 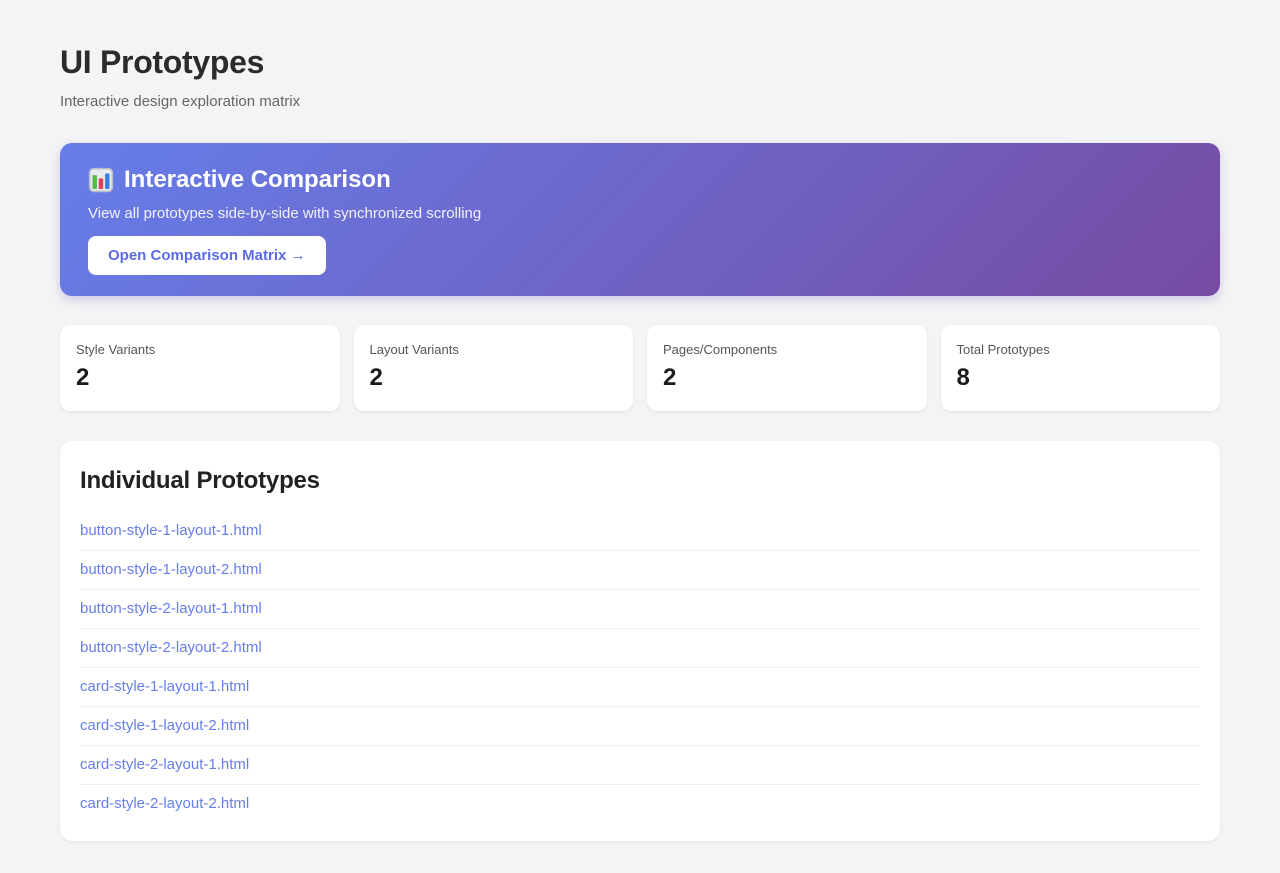 What do you see at coordinates (640, 726) in the screenshot?
I see `prototype-list-item: card-style-1-layout-2.html` at bounding box center [640, 726].